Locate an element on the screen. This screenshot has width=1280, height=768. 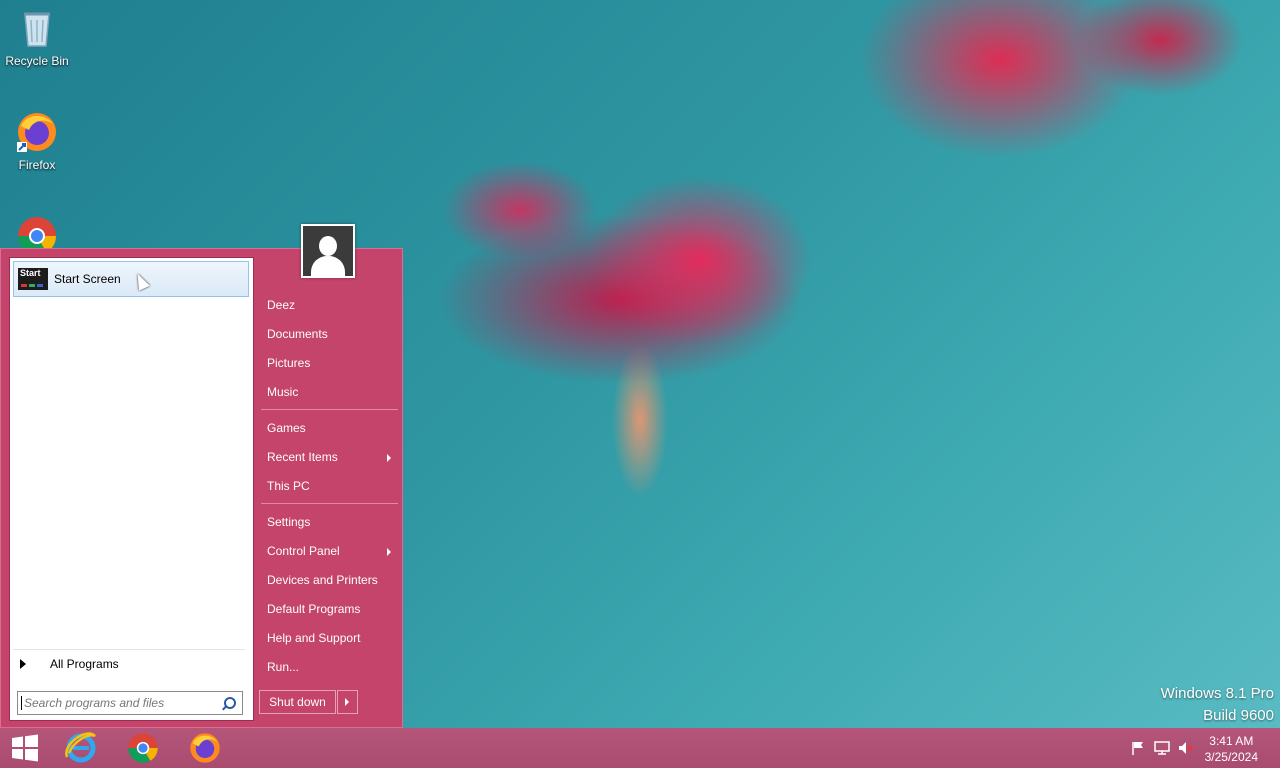
text-caret is located at coordinates (21, 703).